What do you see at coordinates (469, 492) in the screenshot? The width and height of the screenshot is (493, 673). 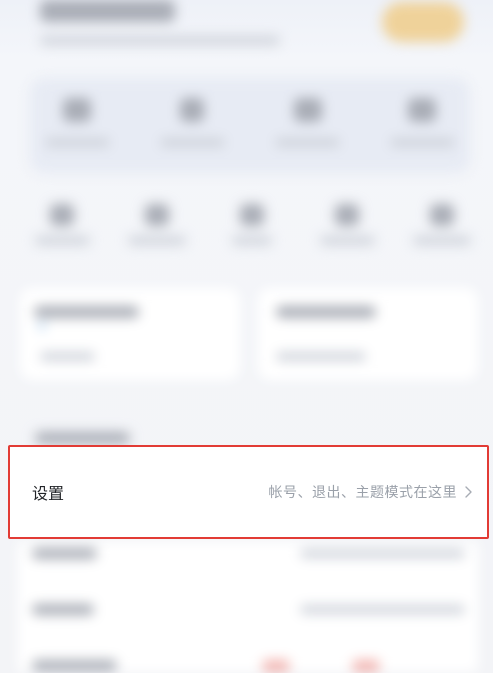 I see `chevron-right-icon` at bounding box center [469, 492].